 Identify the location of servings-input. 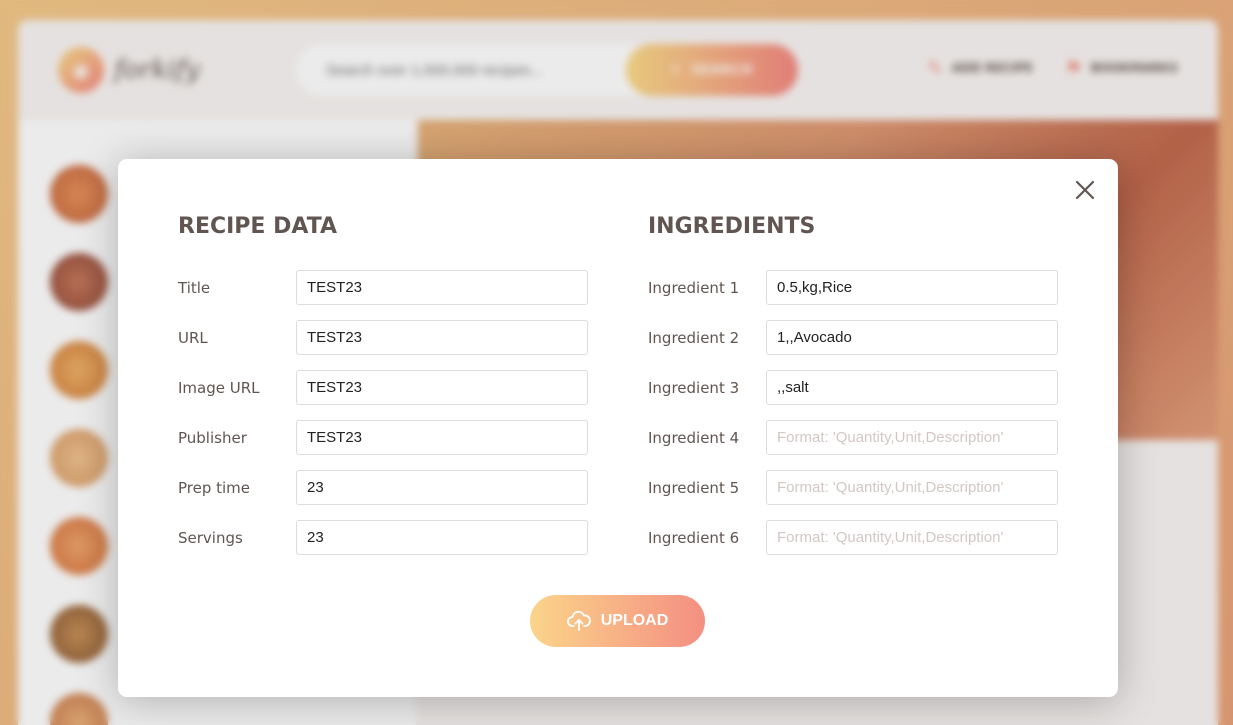
(442, 537).